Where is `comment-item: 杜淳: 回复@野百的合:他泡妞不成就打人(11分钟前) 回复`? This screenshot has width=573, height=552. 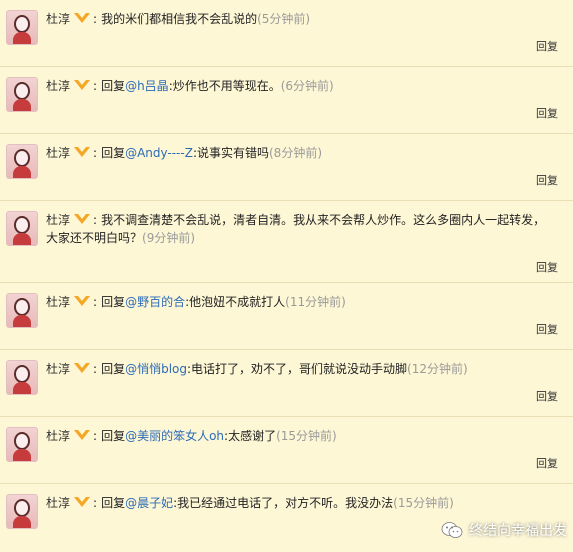
comment-item: 杜淳: 回复@野百的合:他泡妞不成就打人(11分钟前) 回复 is located at coordinates (286, 316).